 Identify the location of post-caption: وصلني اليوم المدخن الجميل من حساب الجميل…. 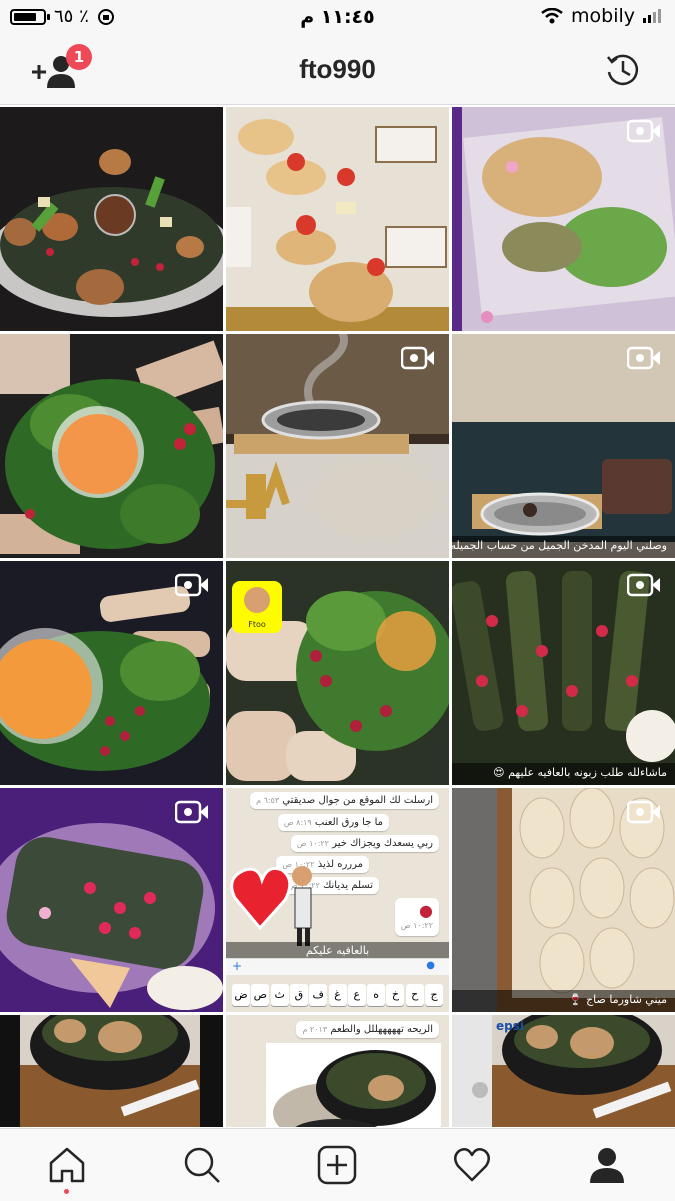
(563, 547).